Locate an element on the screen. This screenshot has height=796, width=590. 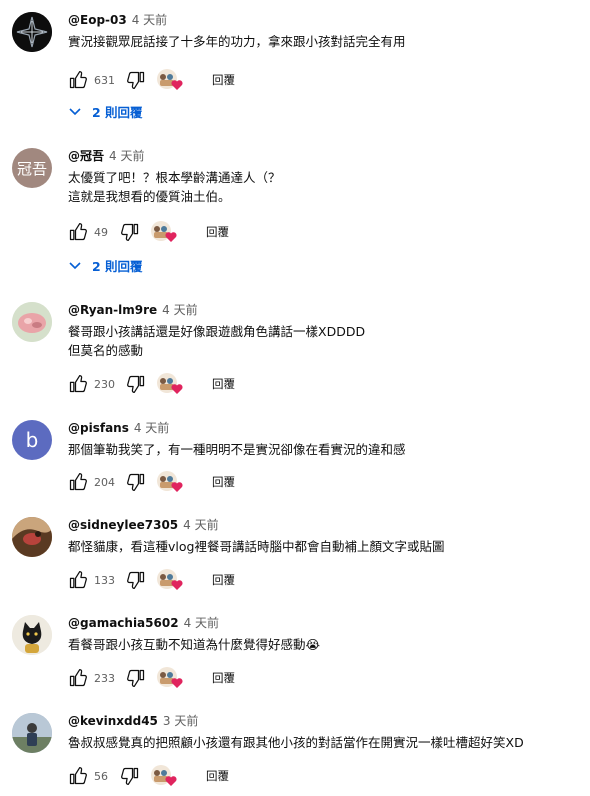
comment-text: 都怪貓康，看這種vlog裡餐哥講話時腦中都會自動補上顏文字或貼圖 is located at coordinates (256, 546).